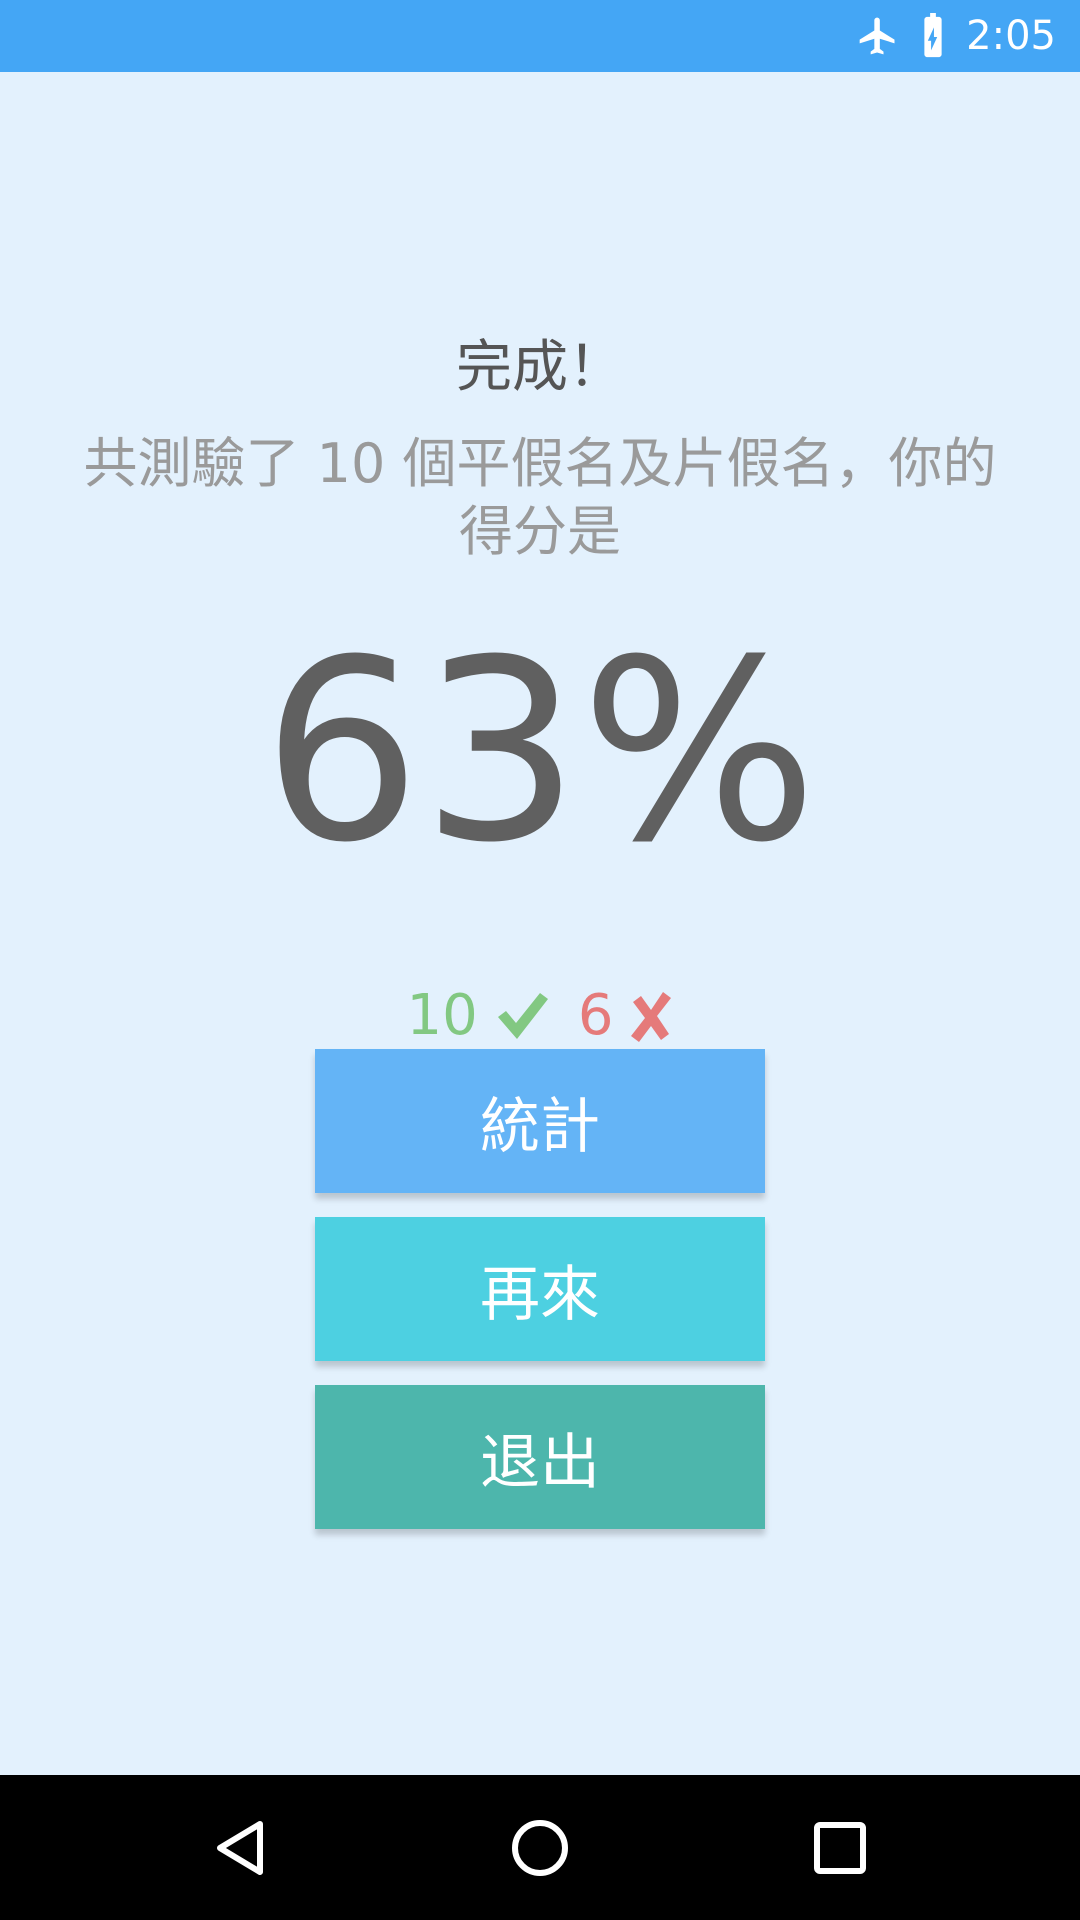 This screenshot has height=1920, width=1080. I want to click on back-icon, so click(240, 1848).